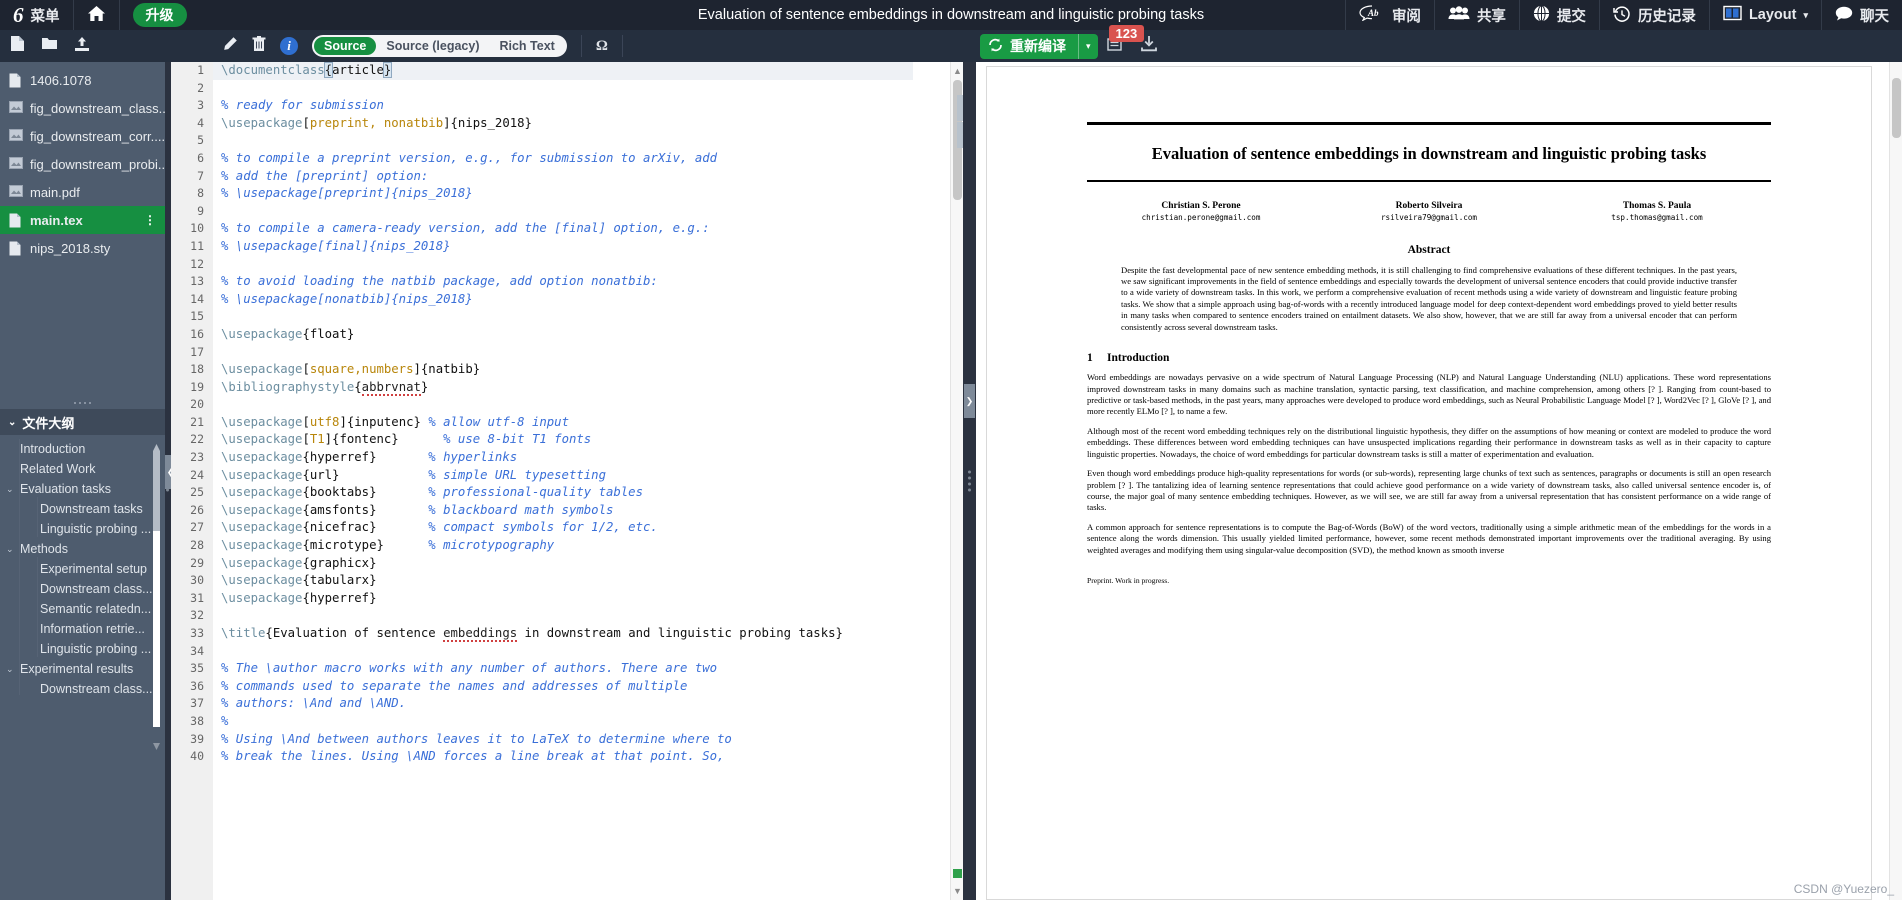  Describe the element at coordinates (82, 422) in the screenshot. I see `file-outline-header: ⌄ 文件大纲` at that location.